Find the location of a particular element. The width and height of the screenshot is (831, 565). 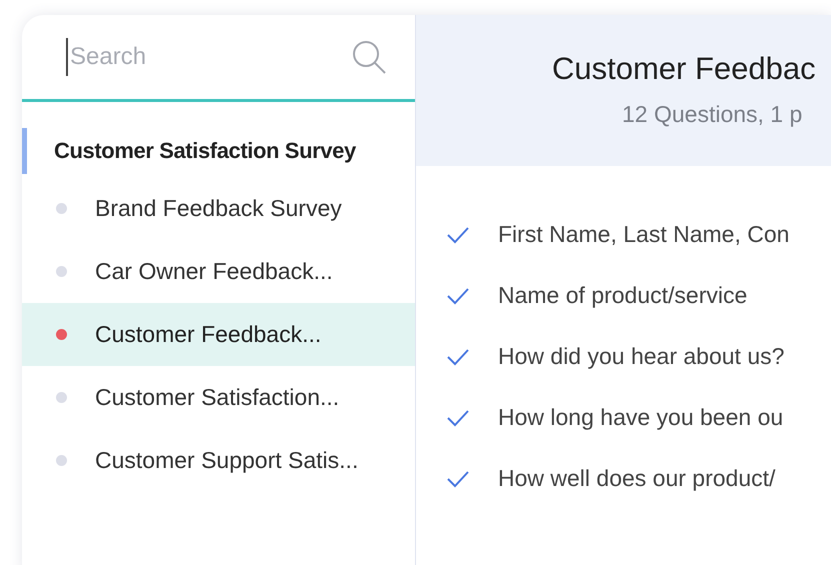

question-text: How long have you been ou is located at coordinates (641, 417).